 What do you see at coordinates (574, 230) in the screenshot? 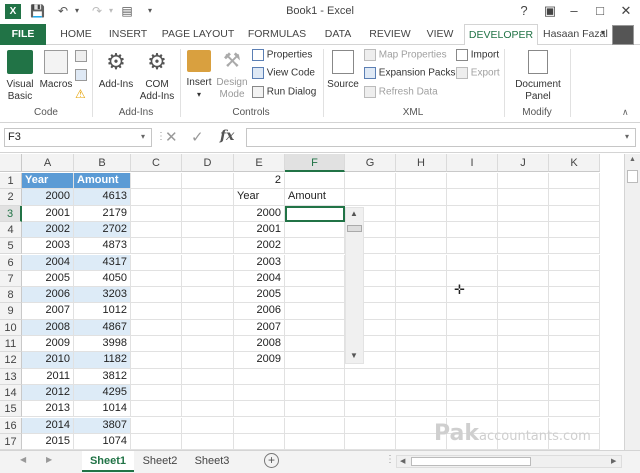
I see `cell-k4` at bounding box center [574, 230].